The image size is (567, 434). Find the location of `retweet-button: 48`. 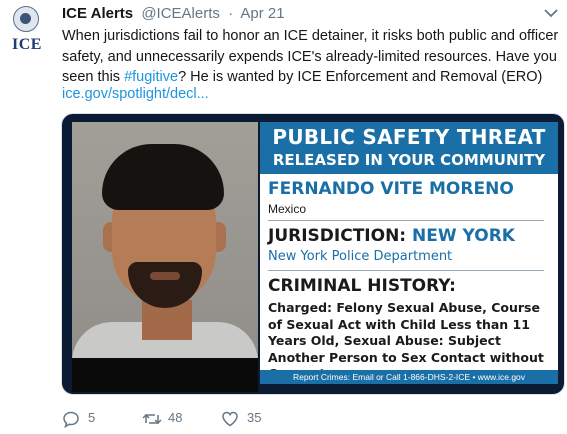

retweet-button: 48 is located at coordinates (167, 419).